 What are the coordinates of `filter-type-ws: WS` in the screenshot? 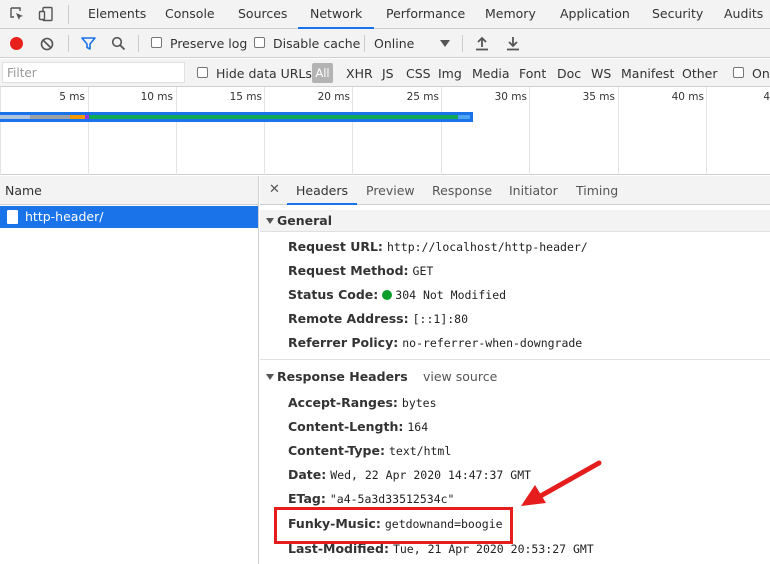 It's located at (601, 73).